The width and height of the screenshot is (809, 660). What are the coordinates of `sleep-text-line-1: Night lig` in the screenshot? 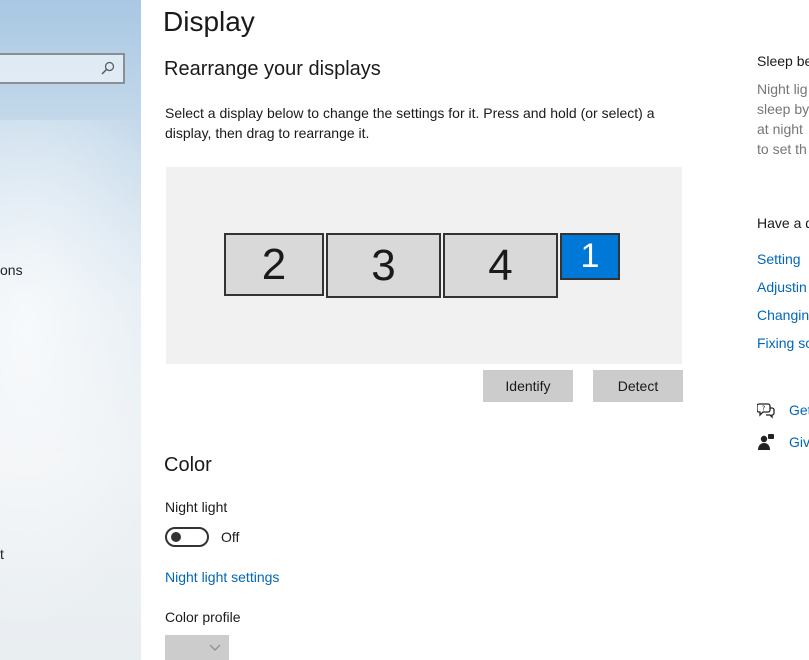 It's located at (782, 89).